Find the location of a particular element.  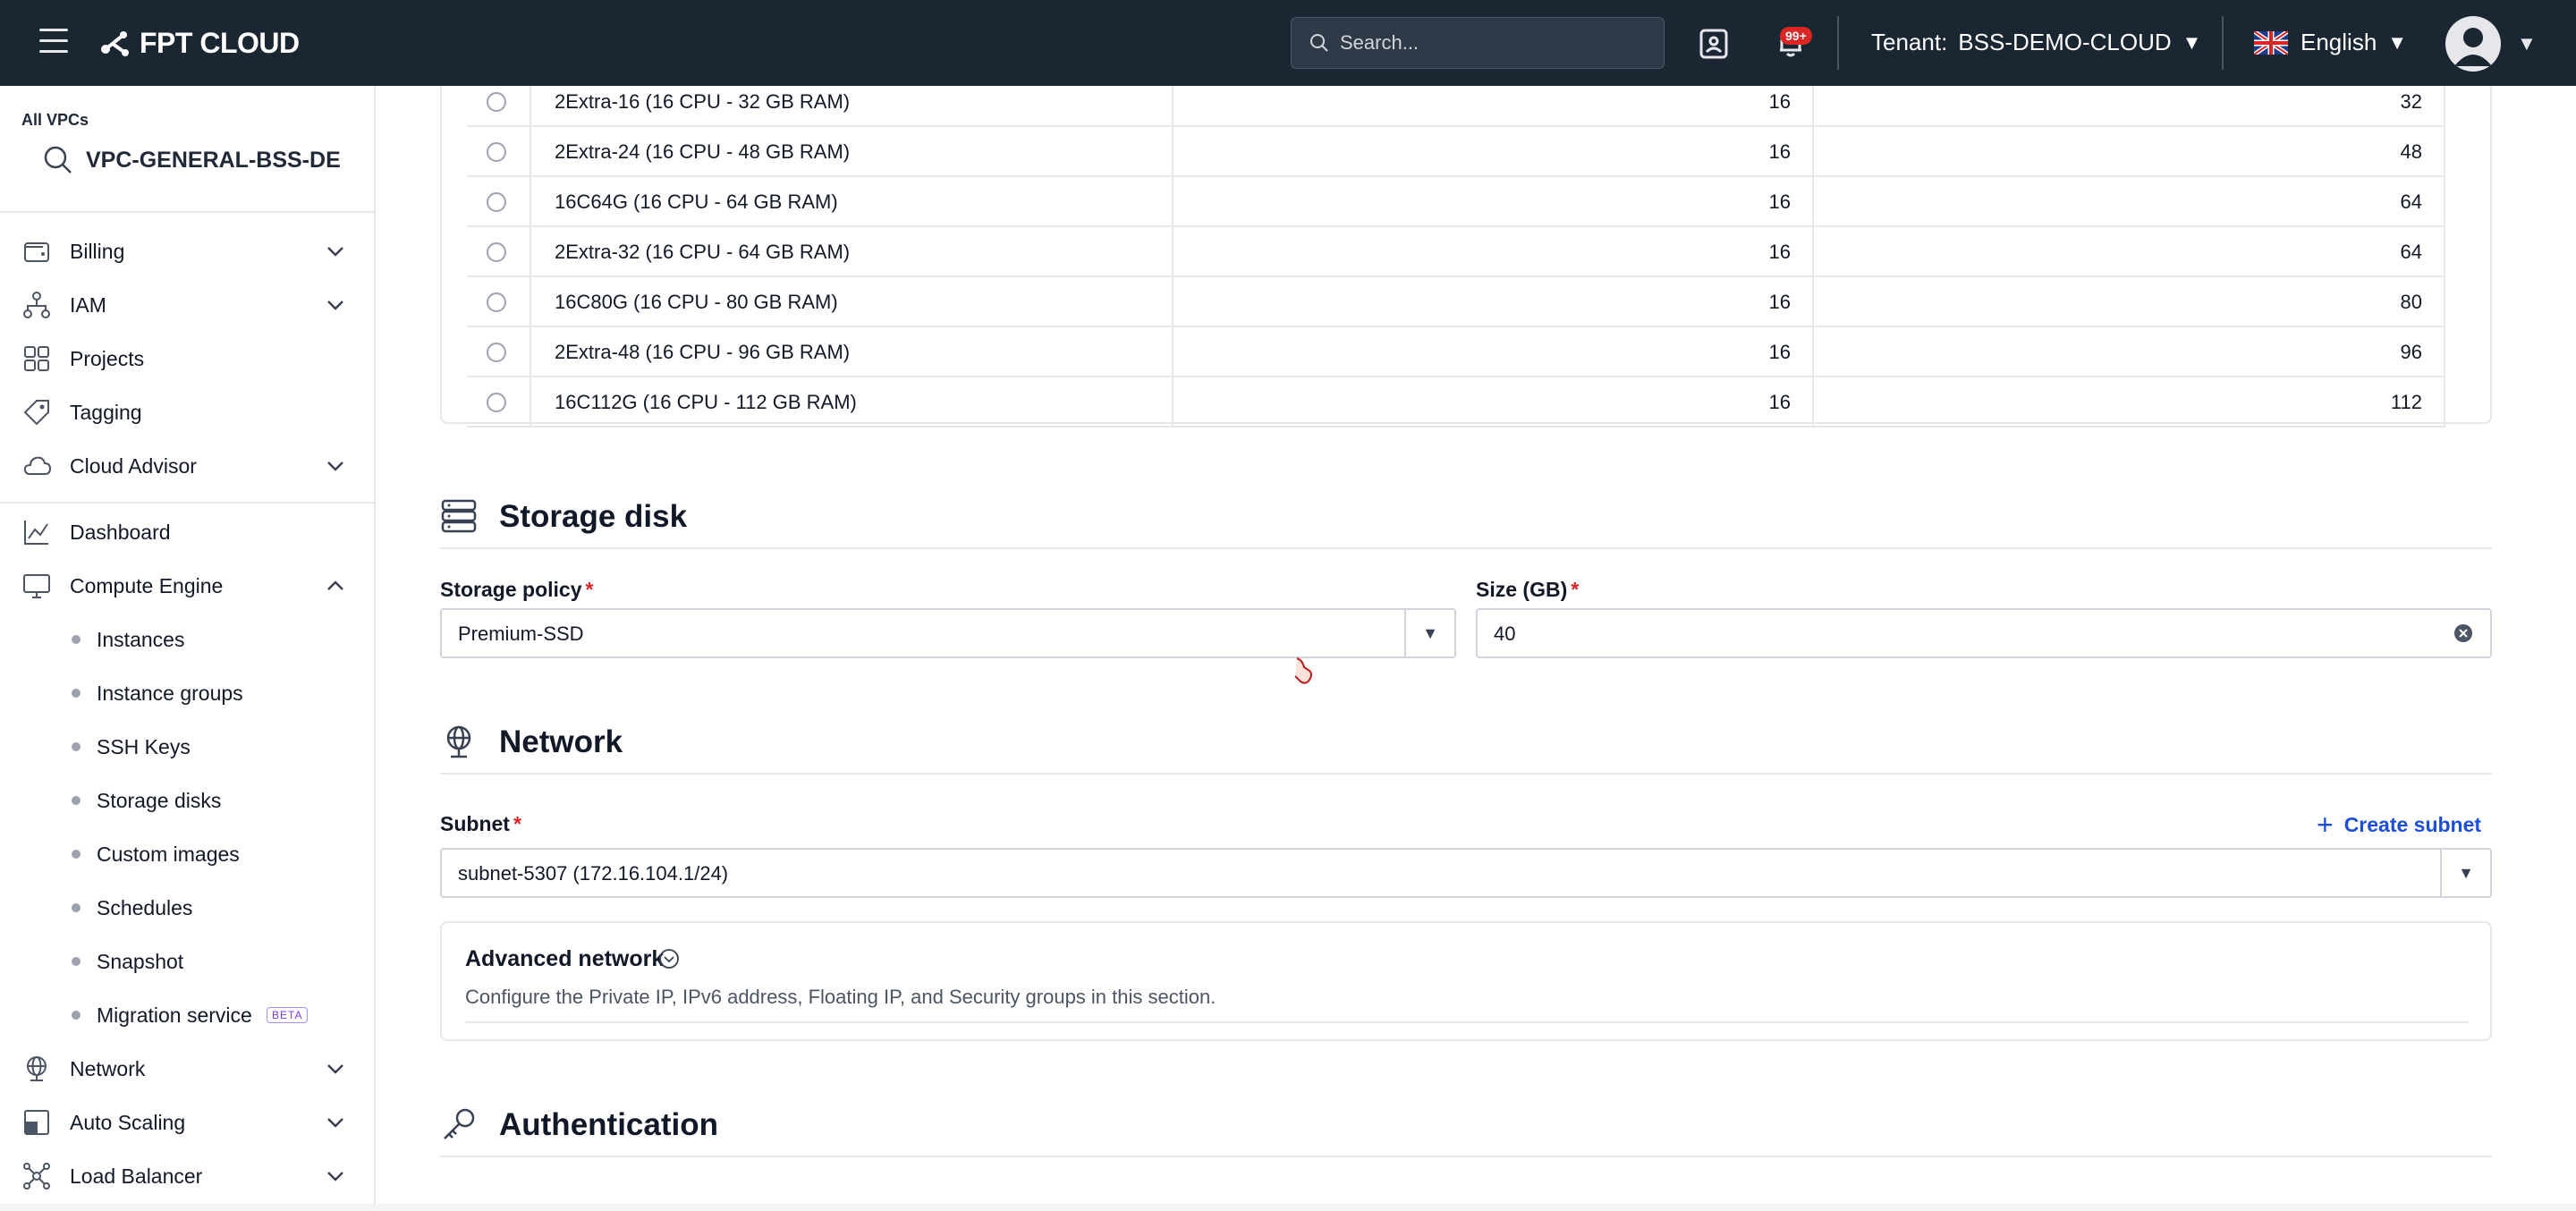

subnet-select: subnet-5307 (172.16.104.1/24) ▼ is located at coordinates (1466, 873).